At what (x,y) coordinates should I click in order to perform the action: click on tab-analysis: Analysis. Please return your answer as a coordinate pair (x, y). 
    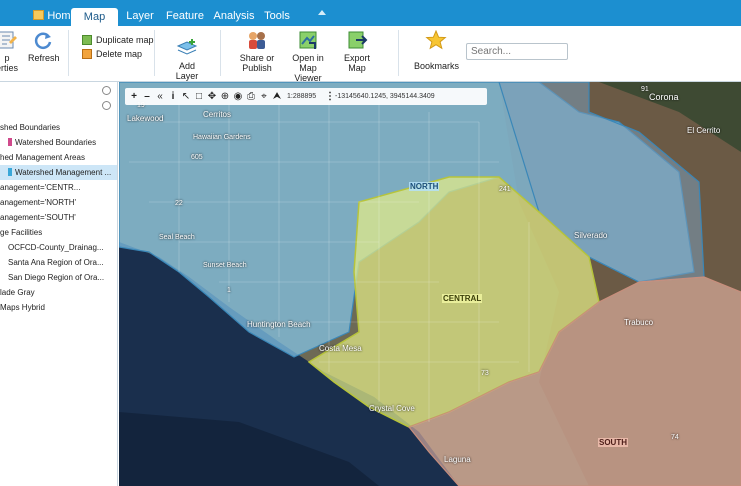
    Looking at the image, I should click on (234, 16).